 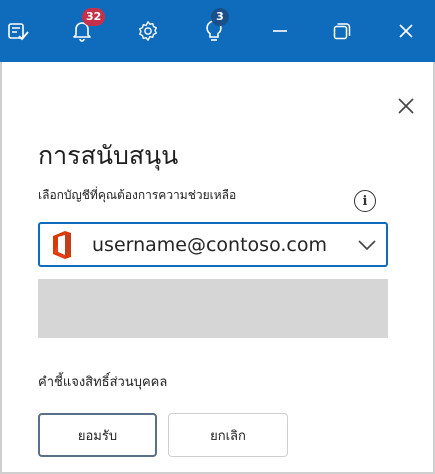 I want to click on restore-button, so click(x=342, y=31).